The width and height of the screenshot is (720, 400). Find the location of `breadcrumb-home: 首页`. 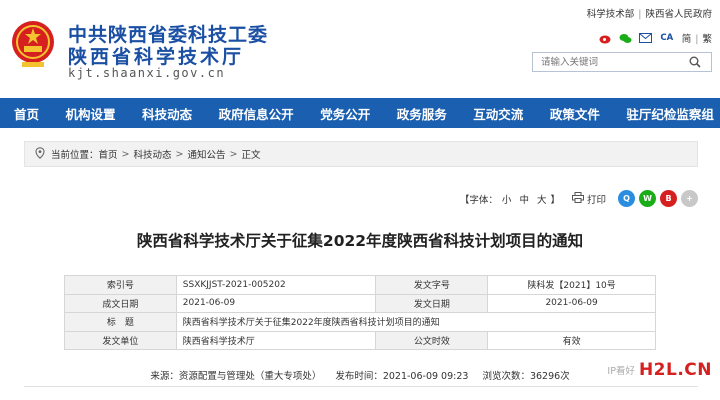

breadcrumb-home: 首页 is located at coordinates (108, 154).